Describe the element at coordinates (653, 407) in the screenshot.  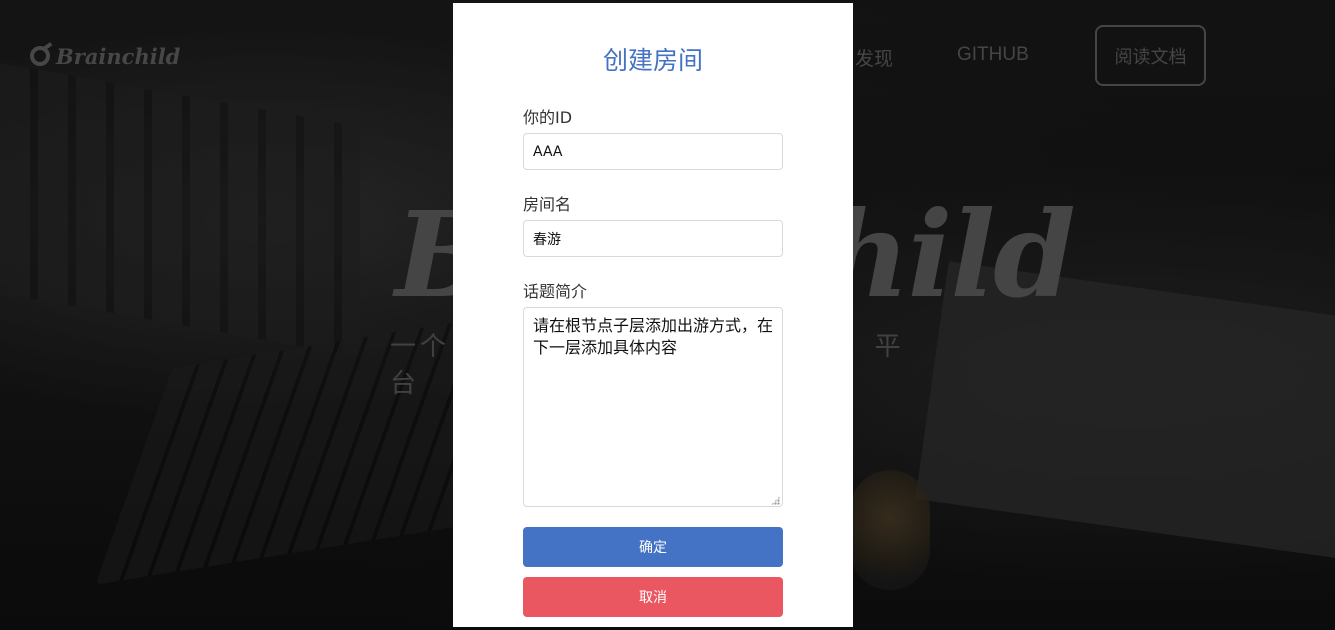
I see `topic-textarea: 请在根节点子层添加出游方式，在下一层添加具体内容` at that location.